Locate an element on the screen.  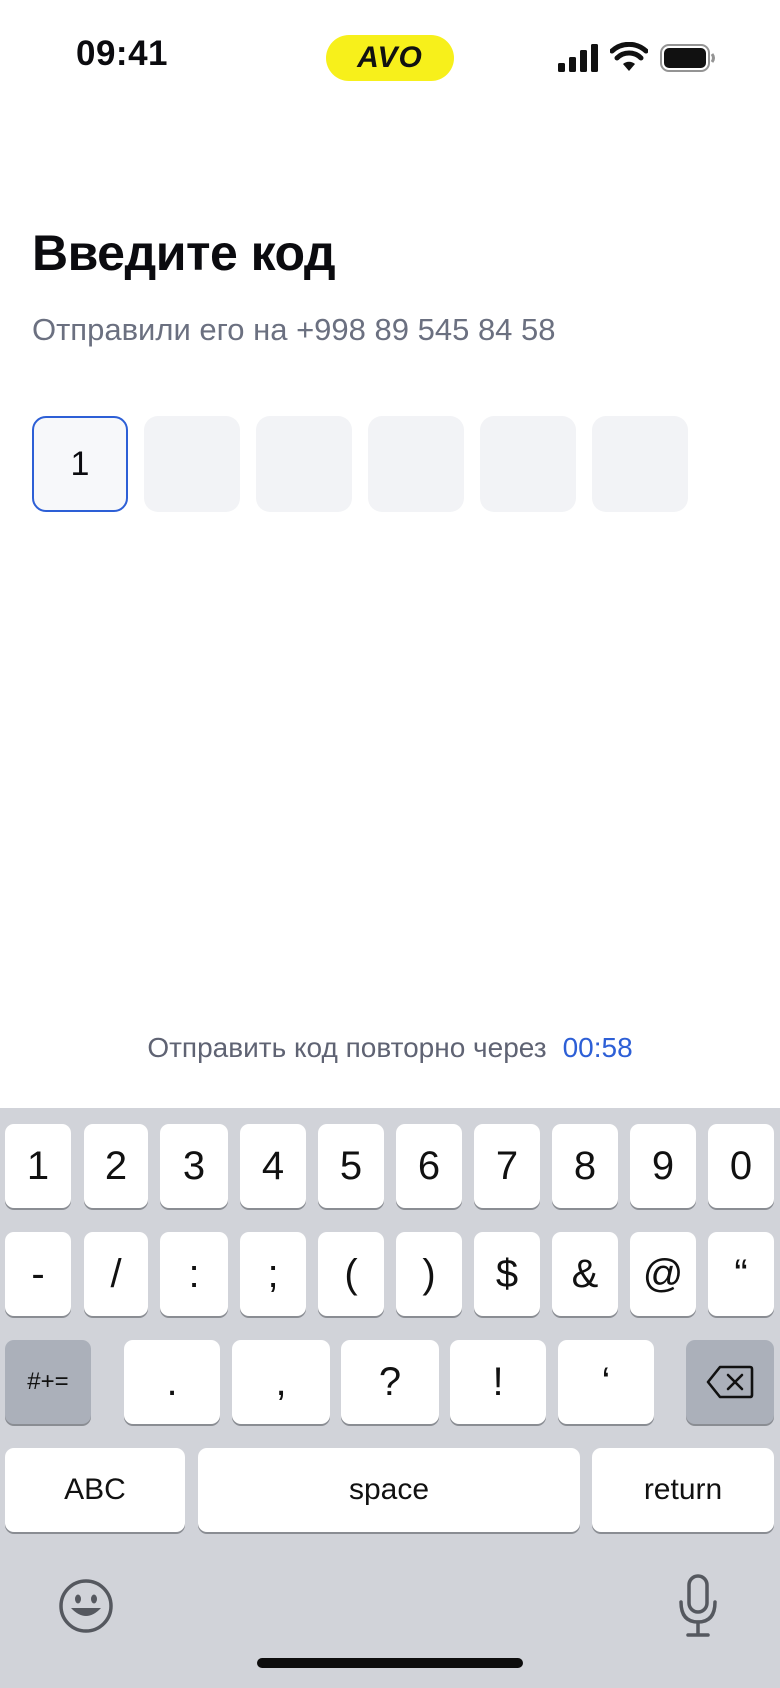
key-slash: / is located at coordinates (116, 1274).